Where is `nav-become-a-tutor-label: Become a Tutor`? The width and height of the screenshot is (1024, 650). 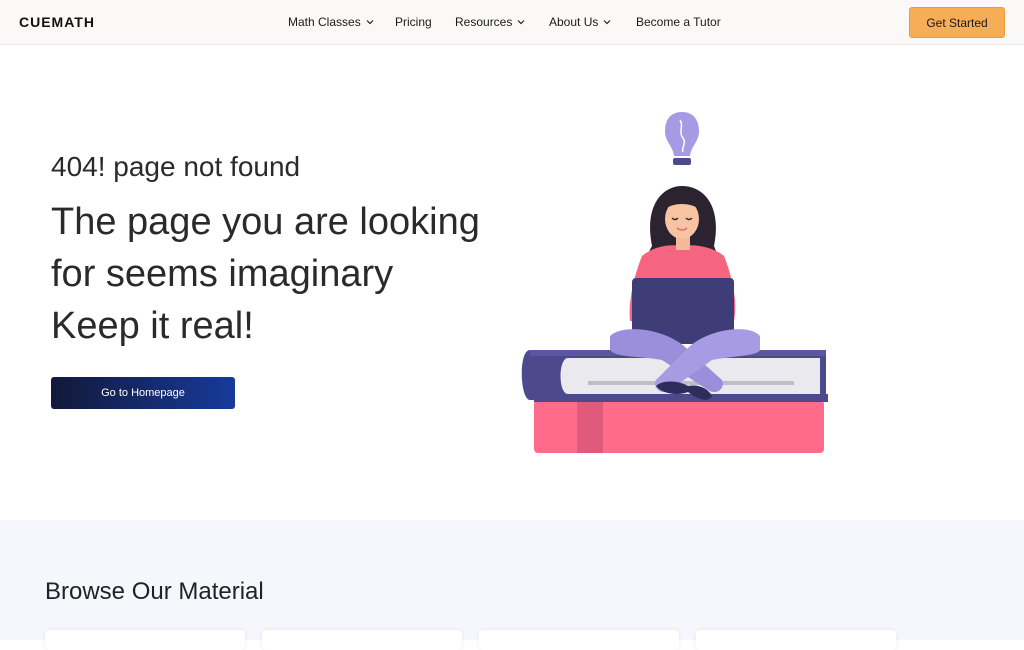
nav-become-a-tutor-label: Become a Tutor is located at coordinates (678, 22).